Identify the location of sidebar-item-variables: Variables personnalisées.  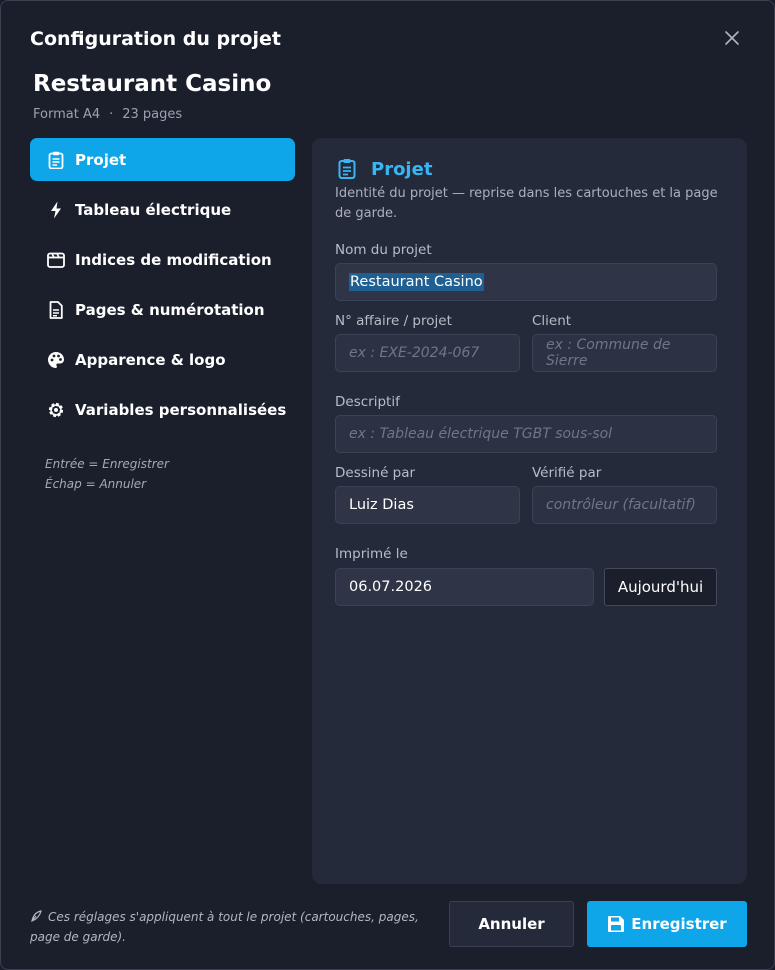
(162, 409).